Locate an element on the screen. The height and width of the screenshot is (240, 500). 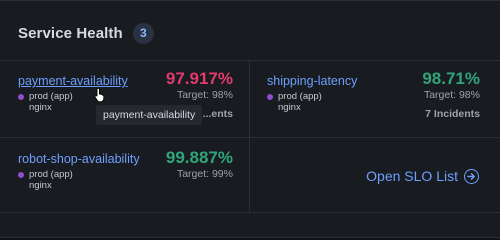
slo-incidents: ...ents is located at coordinates (218, 114).